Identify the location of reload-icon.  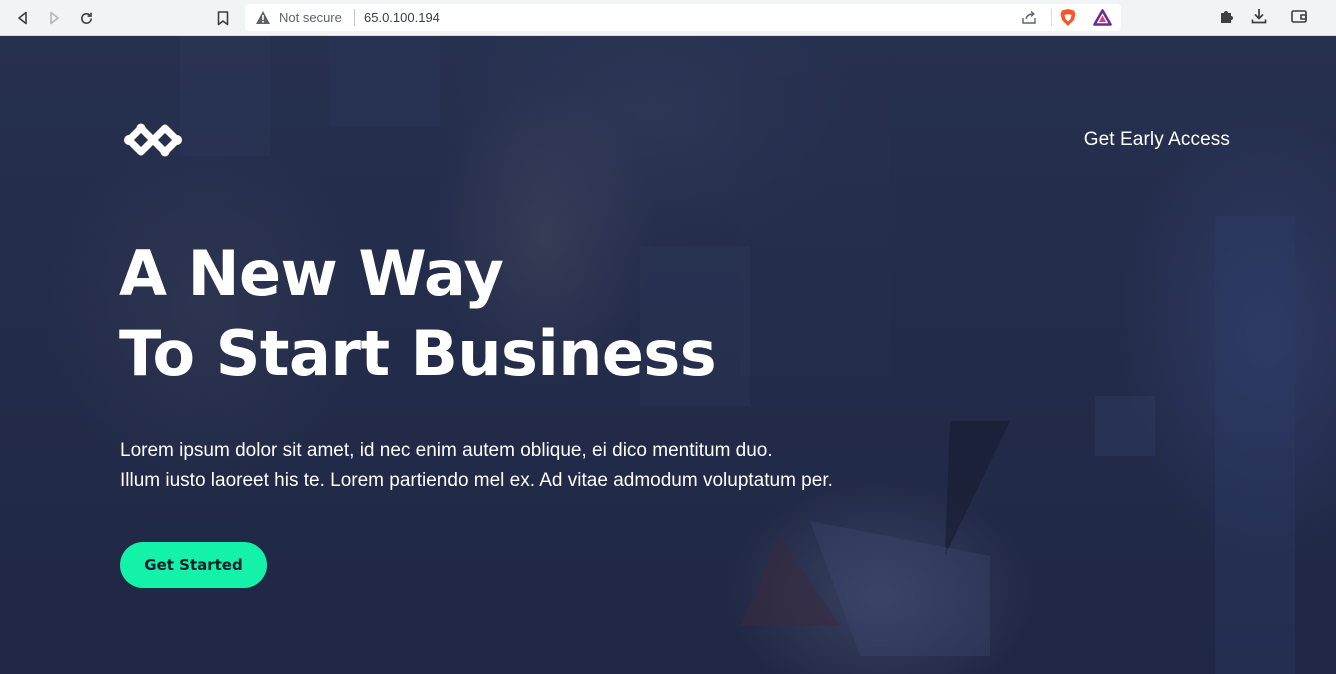
(86, 18).